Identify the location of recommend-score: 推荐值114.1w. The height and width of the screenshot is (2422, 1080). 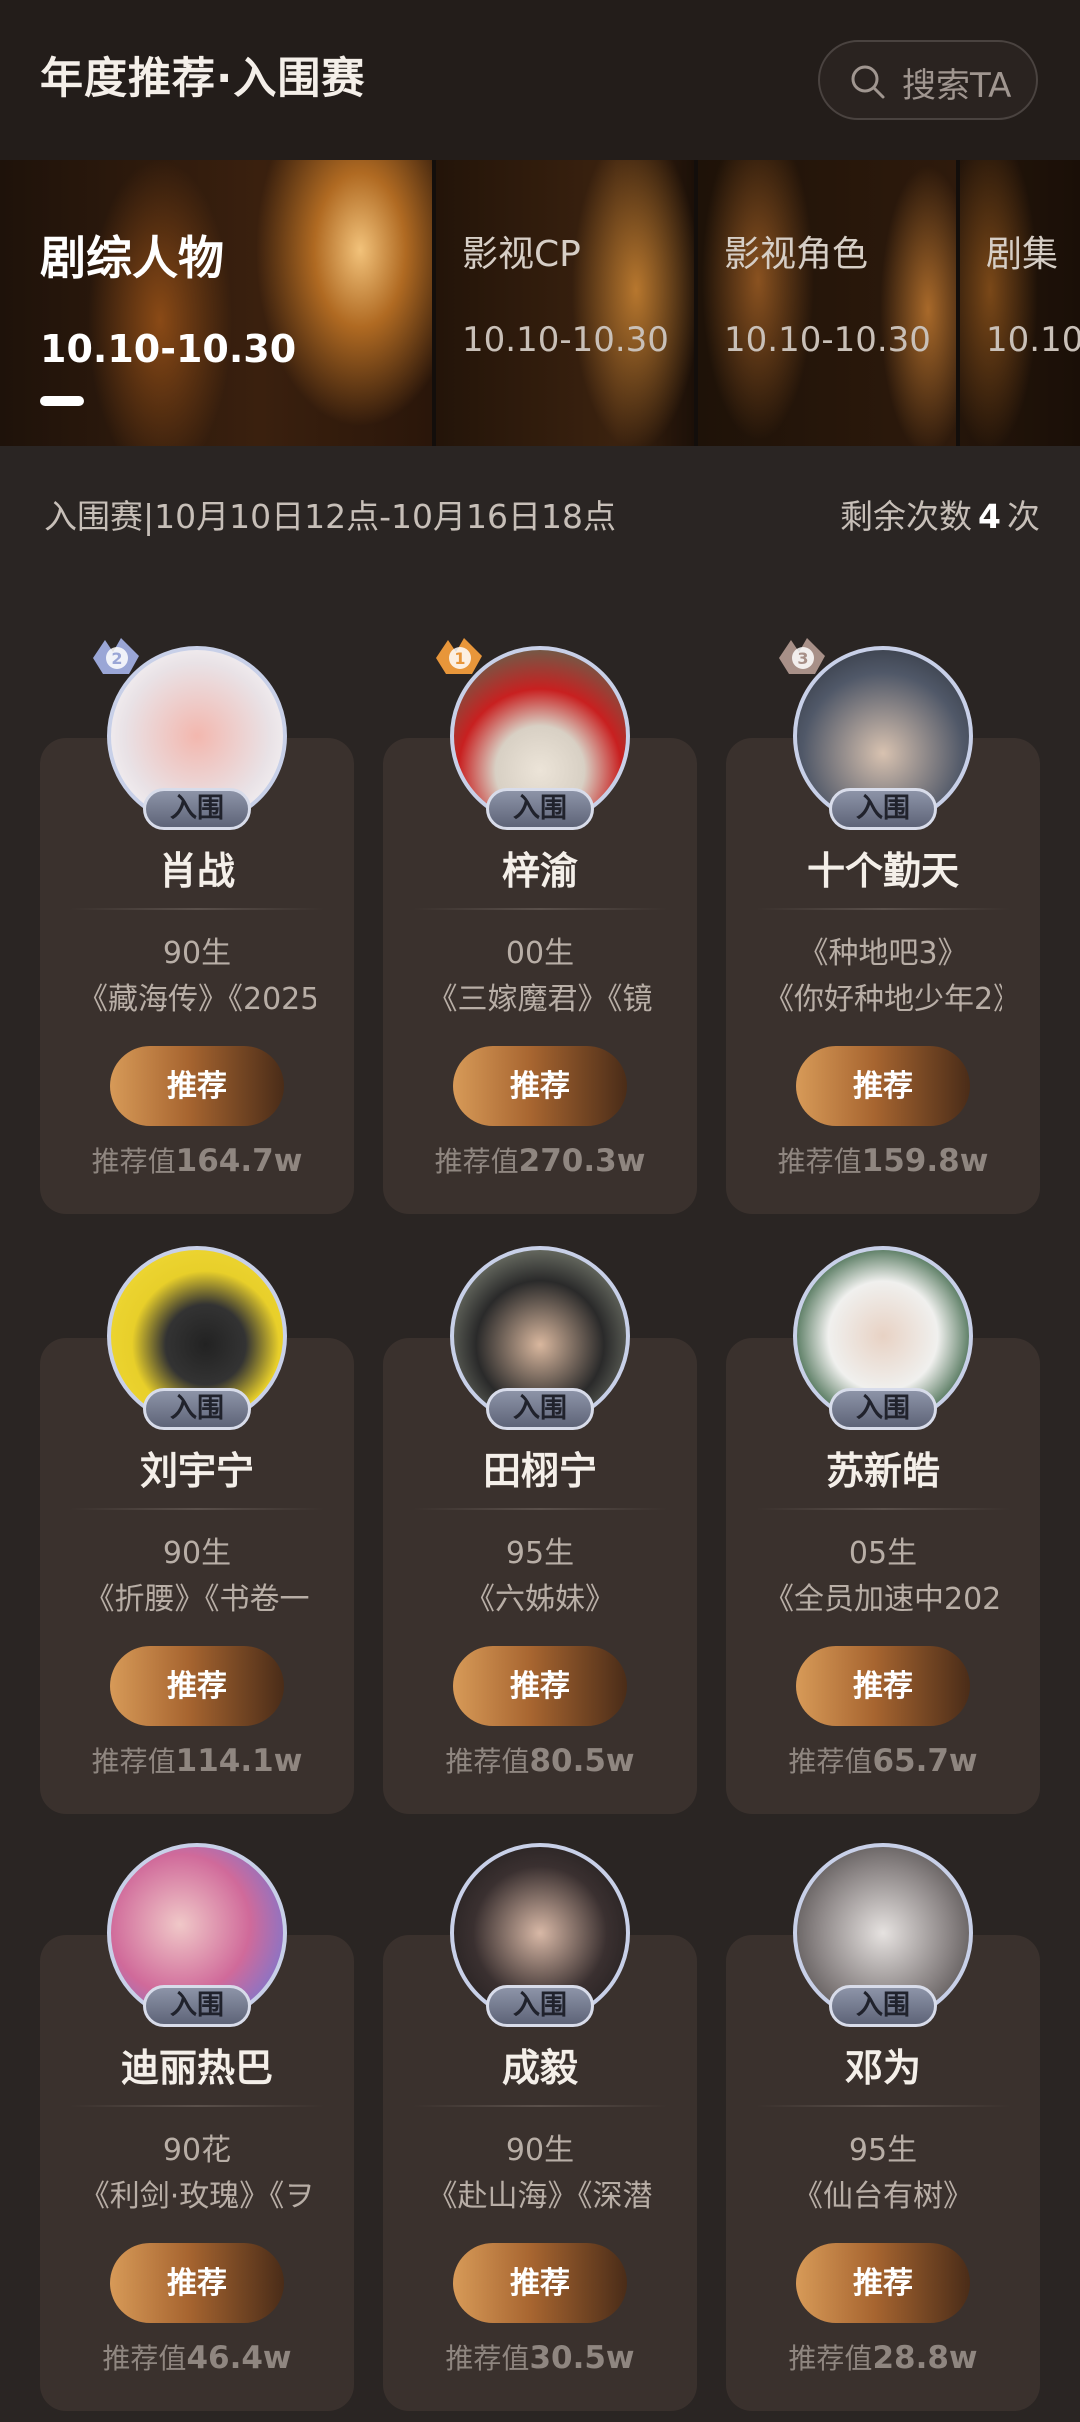
(197, 1760).